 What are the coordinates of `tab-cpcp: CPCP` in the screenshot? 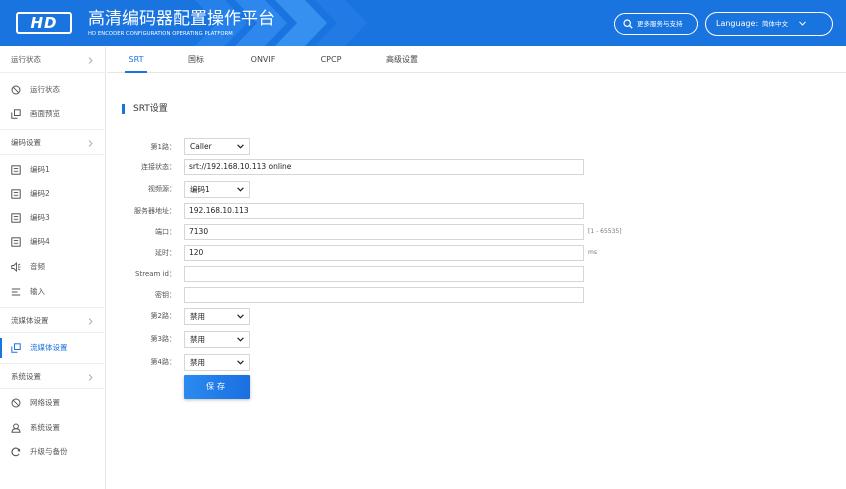 It's located at (331, 60).